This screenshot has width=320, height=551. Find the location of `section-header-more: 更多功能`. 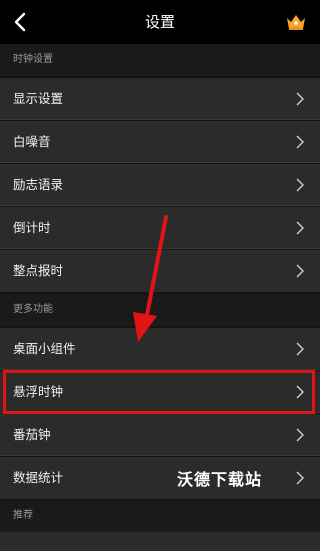

section-header-more: 更多功能 is located at coordinates (160, 310).